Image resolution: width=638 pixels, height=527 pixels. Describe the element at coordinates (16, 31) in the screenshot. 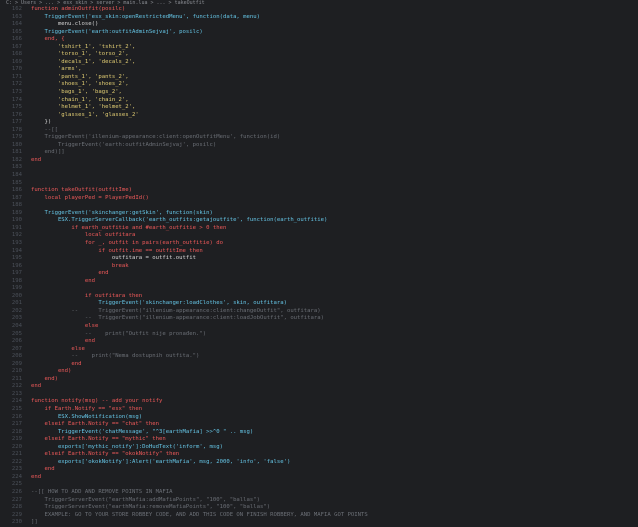

I see `line-number: 165` at that location.